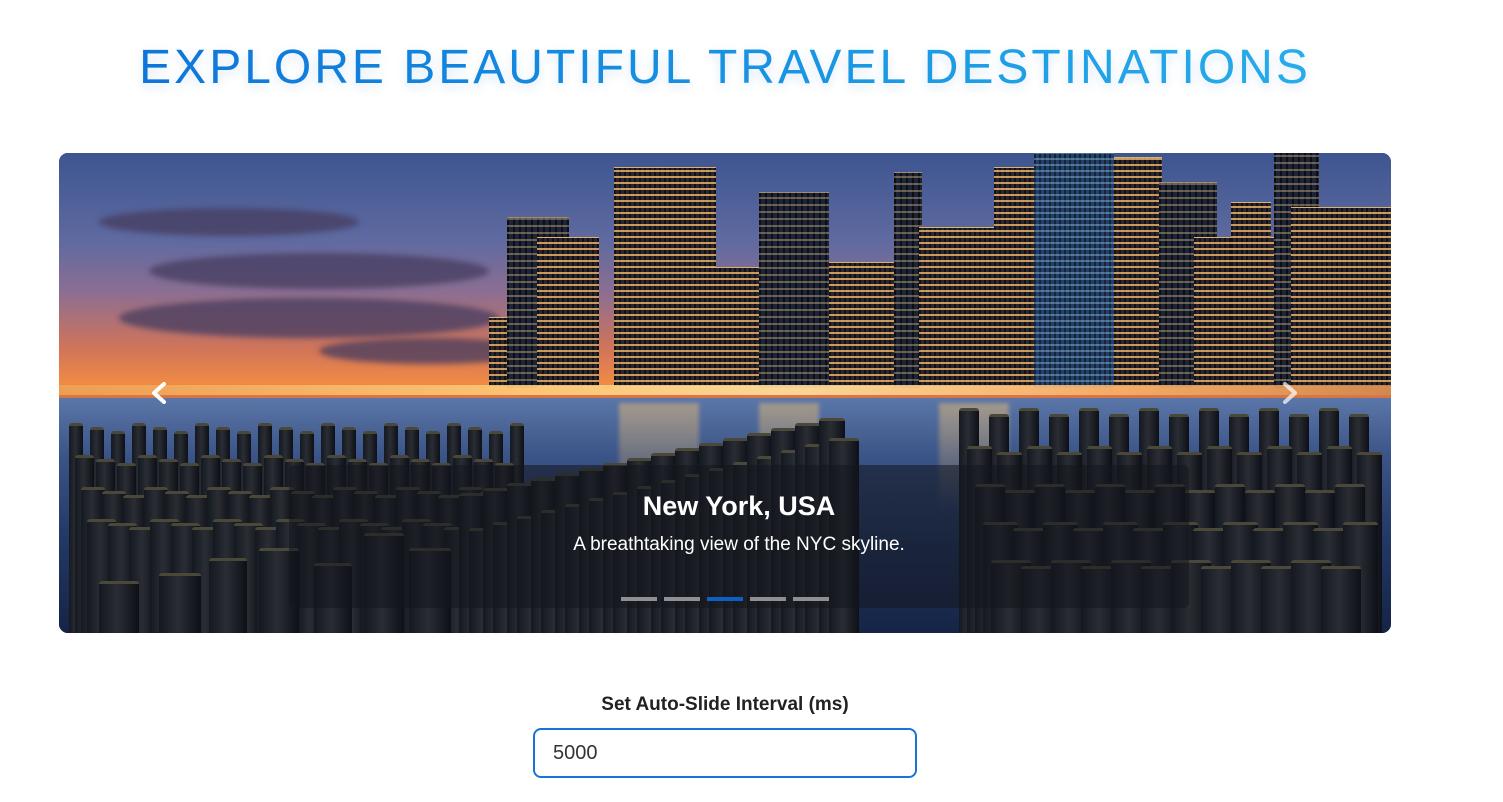 This screenshot has height=802, width=1503. I want to click on chevron-right-icon, so click(1290, 393).